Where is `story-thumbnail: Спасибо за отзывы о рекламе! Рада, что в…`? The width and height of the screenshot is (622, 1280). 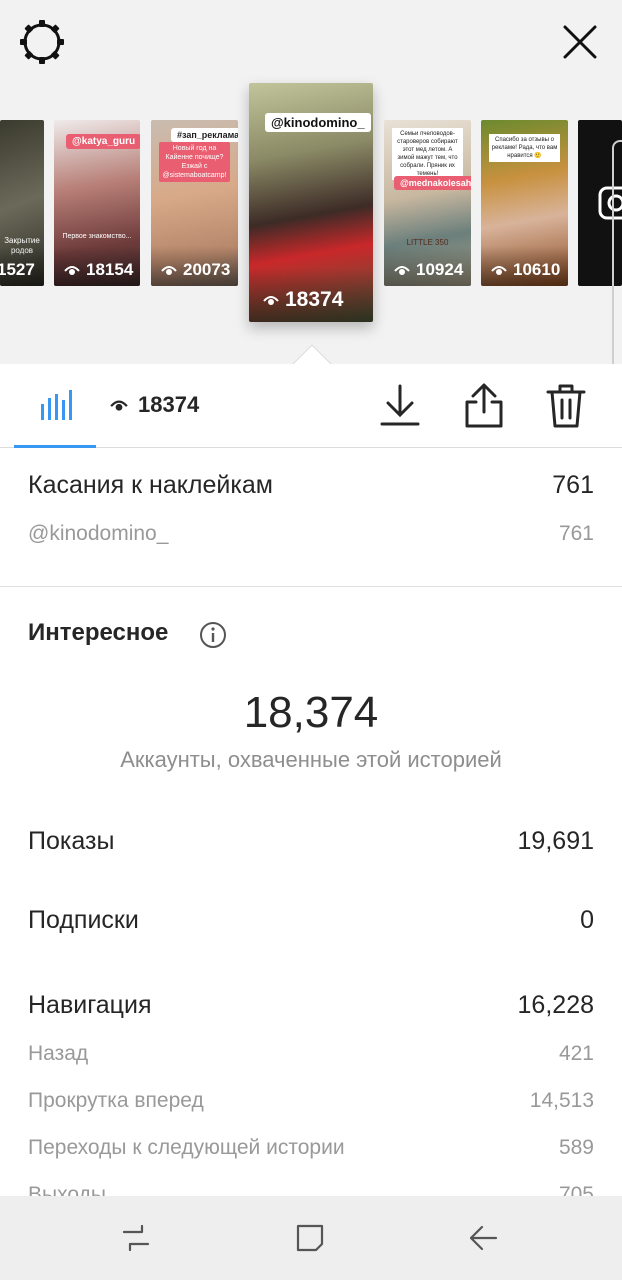
story-thumbnail: Спасибо за отзывы о рекламе! Рада, что в… is located at coordinates (524, 203).